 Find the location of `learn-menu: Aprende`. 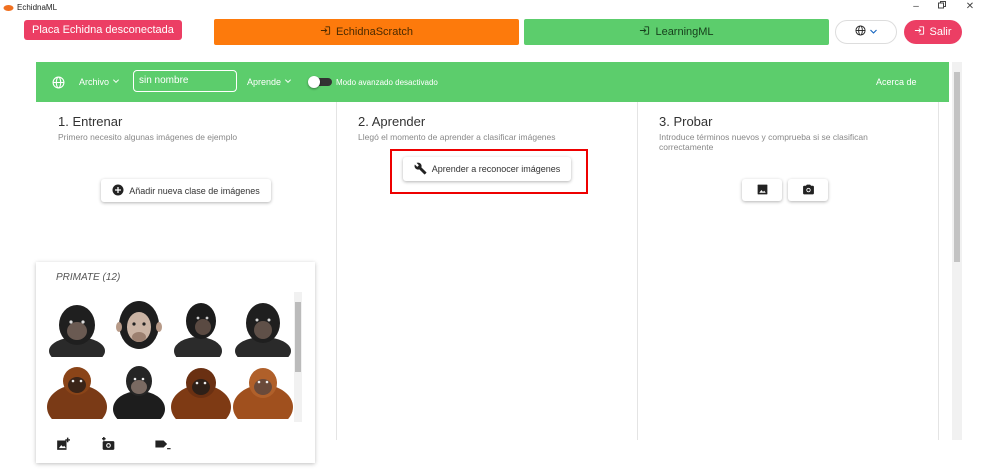

learn-menu: Aprende is located at coordinates (269, 82).